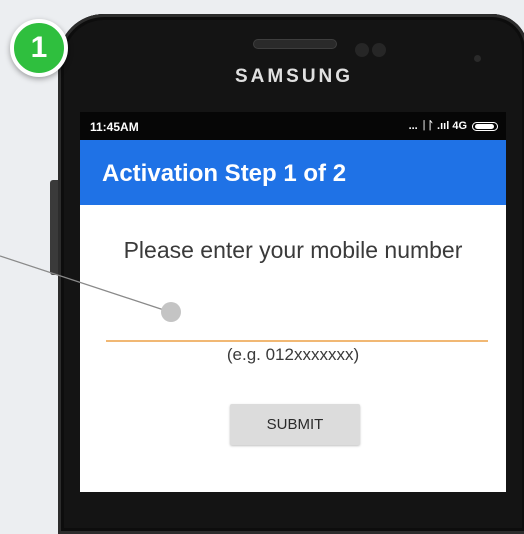 The height and width of the screenshot is (534, 524). Describe the element at coordinates (295, 424) in the screenshot. I see `submit-button: SUBMIT` at that location.